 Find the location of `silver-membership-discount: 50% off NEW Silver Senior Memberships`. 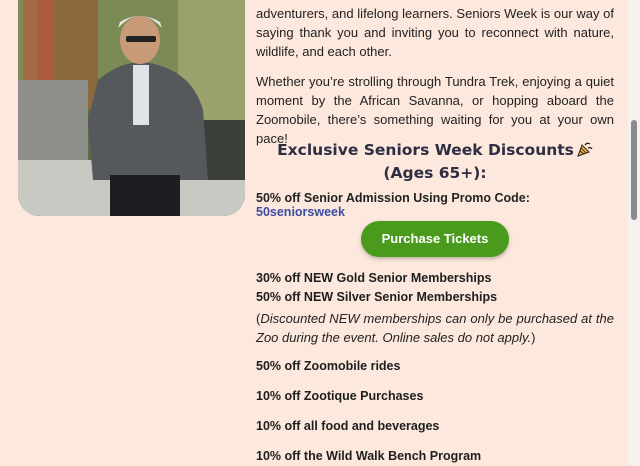

silver-membership-discount: 50% off NEW Silver Senior Memberships is located at coordinates (377, 297).